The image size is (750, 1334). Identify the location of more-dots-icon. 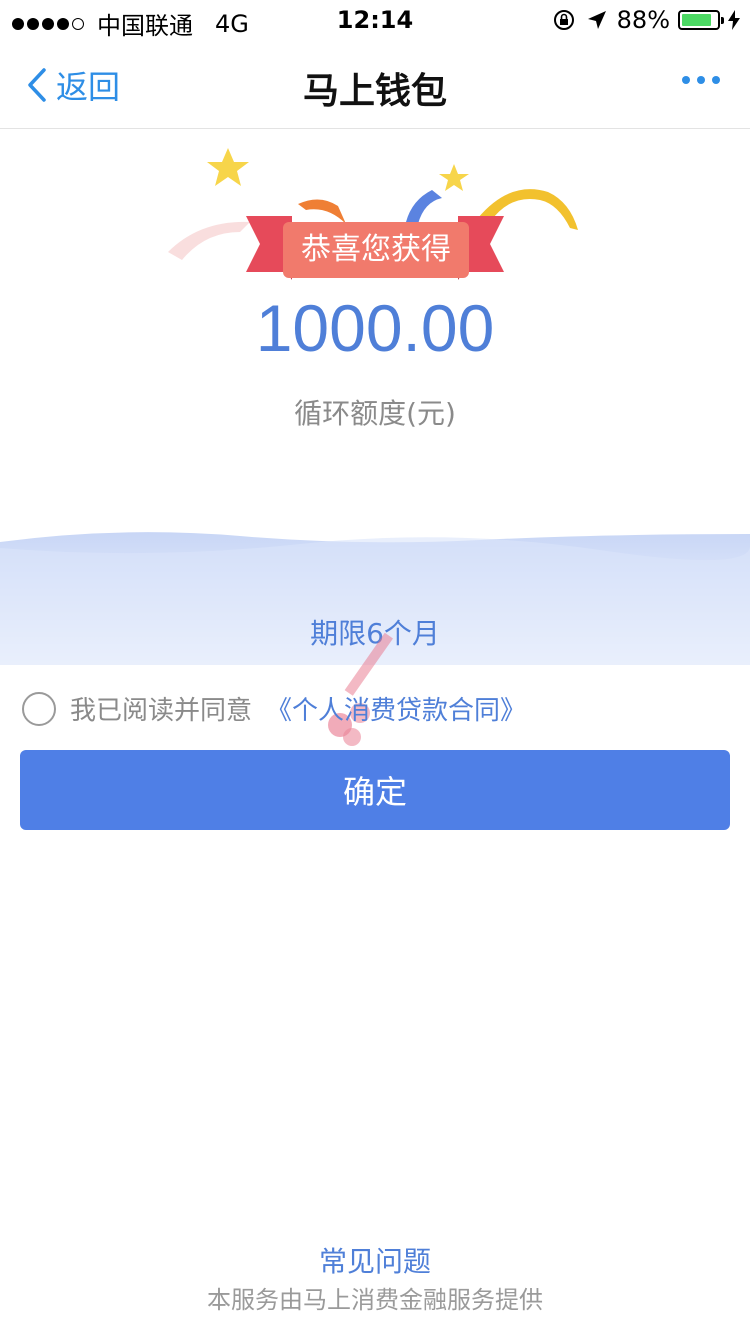
(697, 80).